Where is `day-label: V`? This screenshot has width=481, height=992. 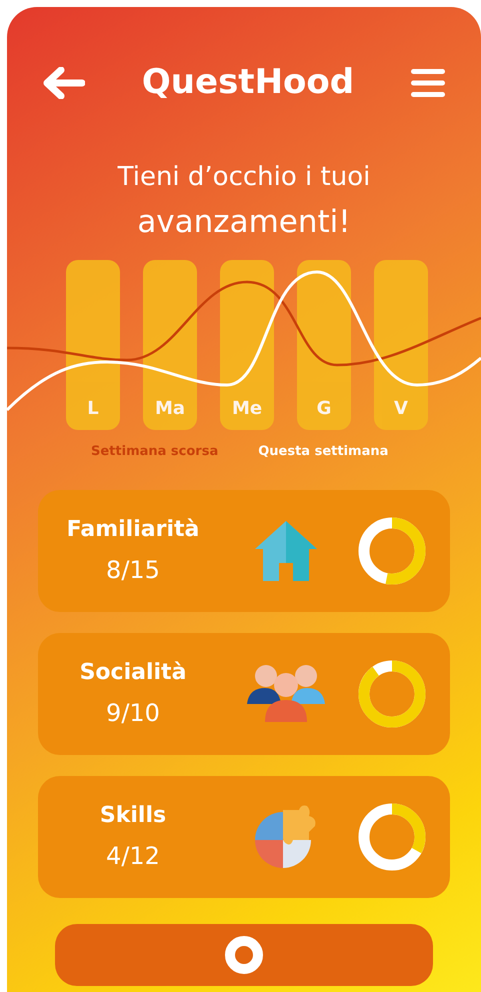 day-label: V is located at coordinates (401, 409).